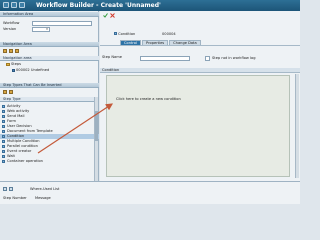 Image resolution: width=320 pixels, height=240 pixels. Describe the element at coordinates (200, 45) in the screenshot. I see `tab-divider` at that location.